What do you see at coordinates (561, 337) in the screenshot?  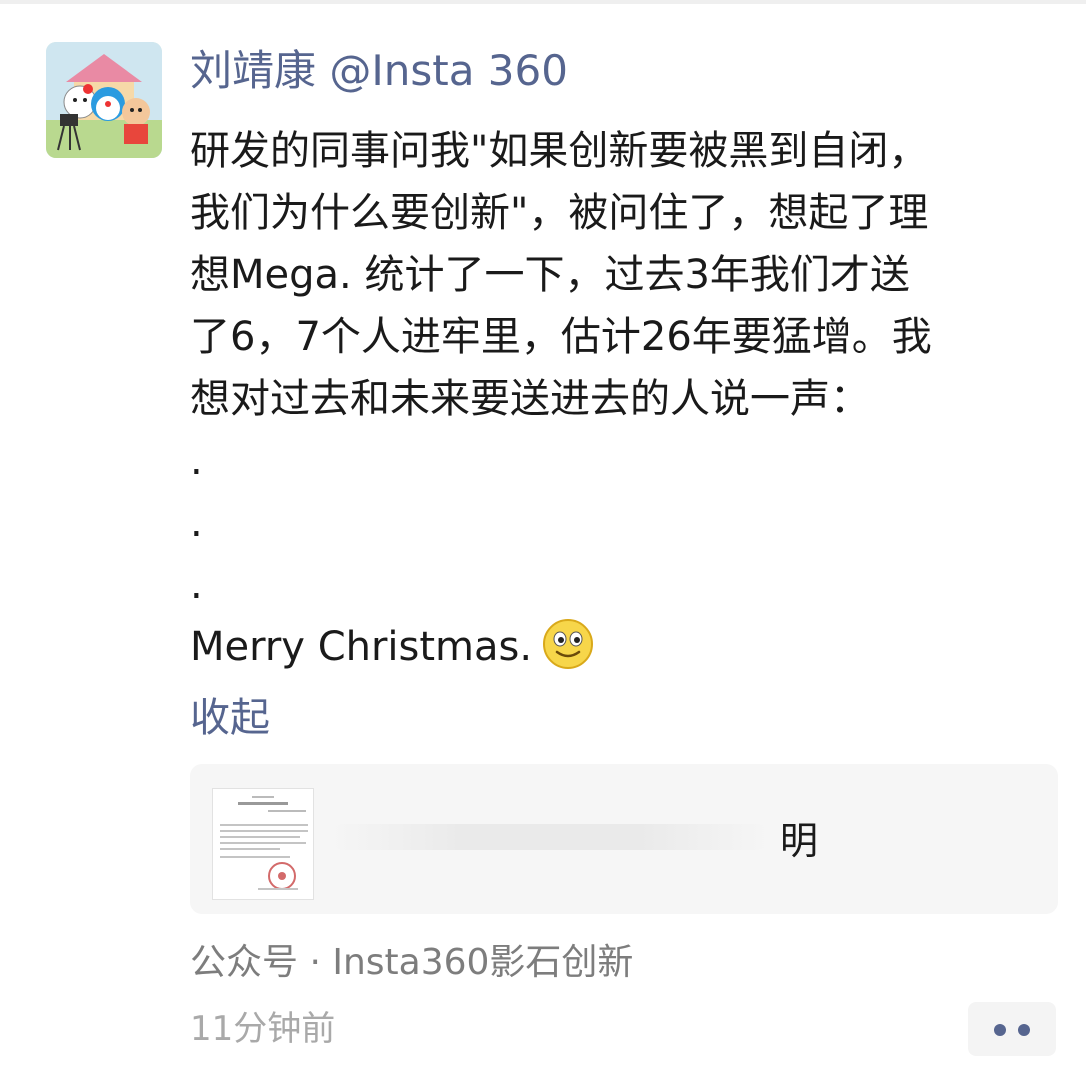 I see `post-line: 了6，7个人进牢里，估计26年要猛增。我` at bounding box center [561, 337].